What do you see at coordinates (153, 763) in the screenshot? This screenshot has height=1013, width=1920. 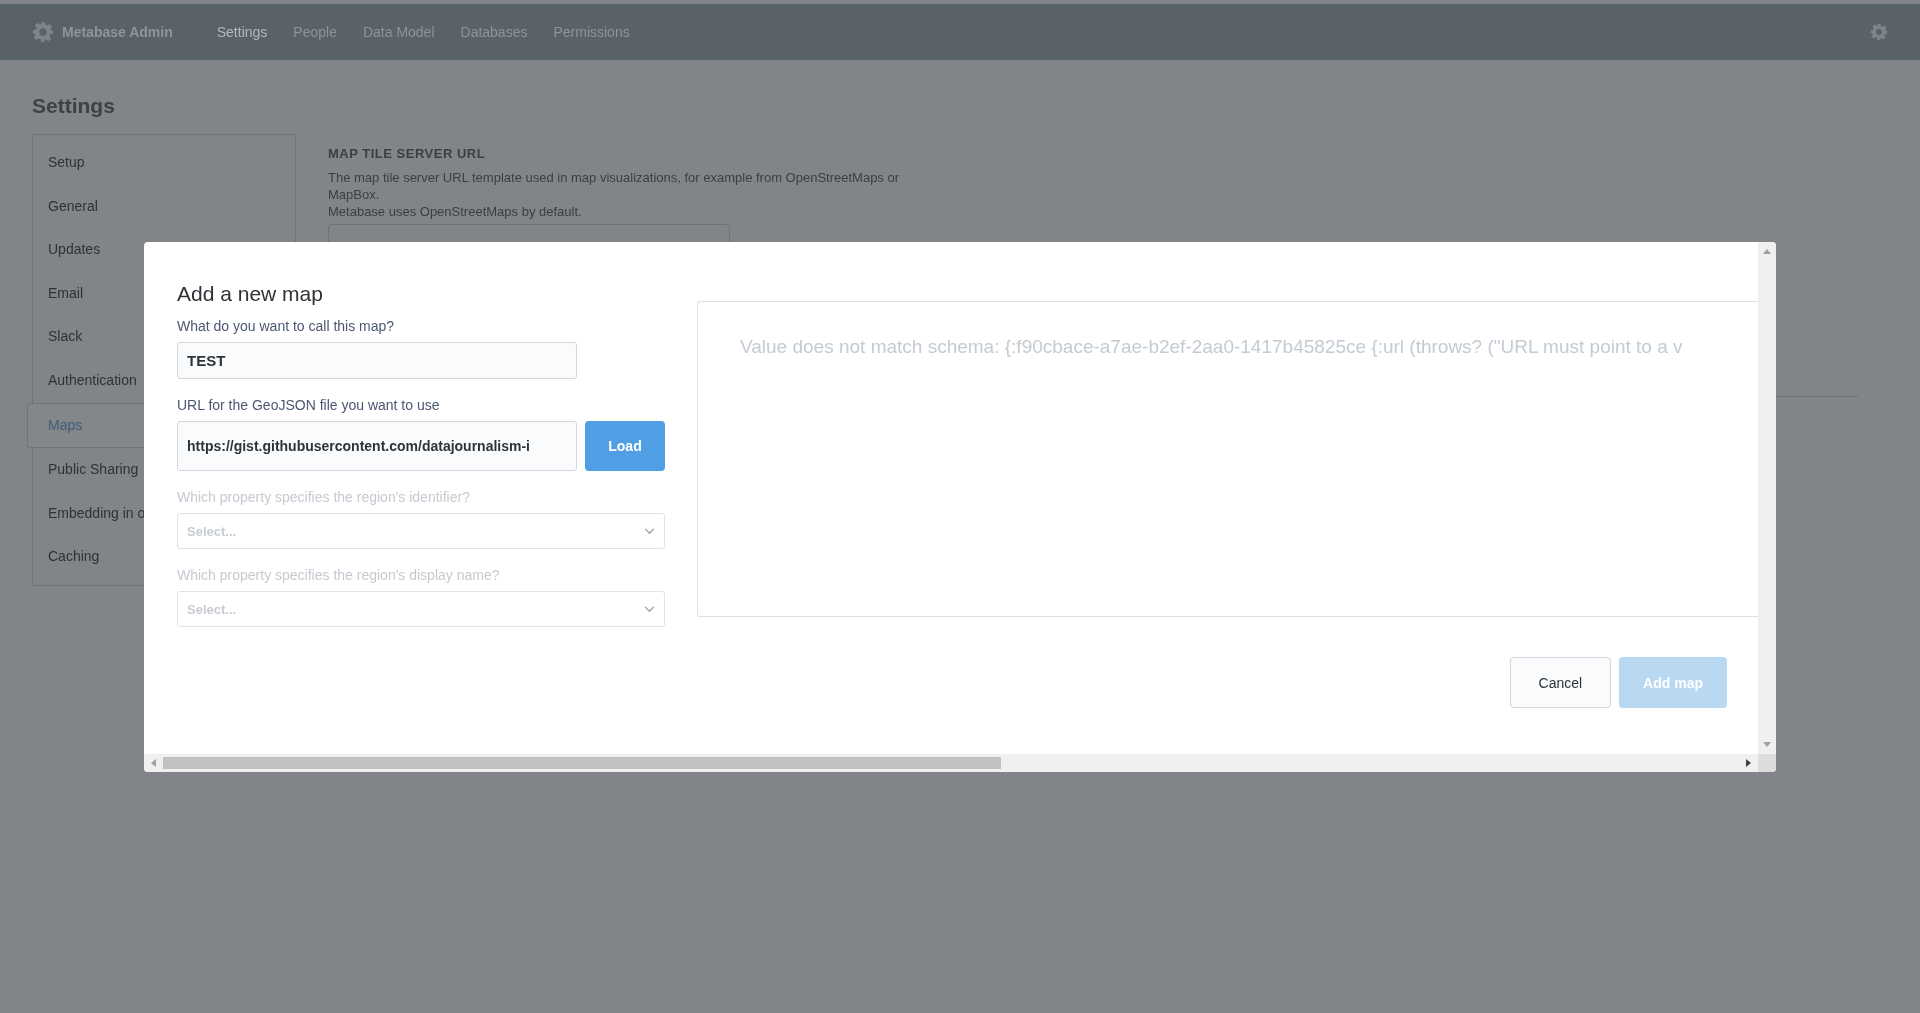 I see `scroll-left-icon` at bounding box center [153, 763].